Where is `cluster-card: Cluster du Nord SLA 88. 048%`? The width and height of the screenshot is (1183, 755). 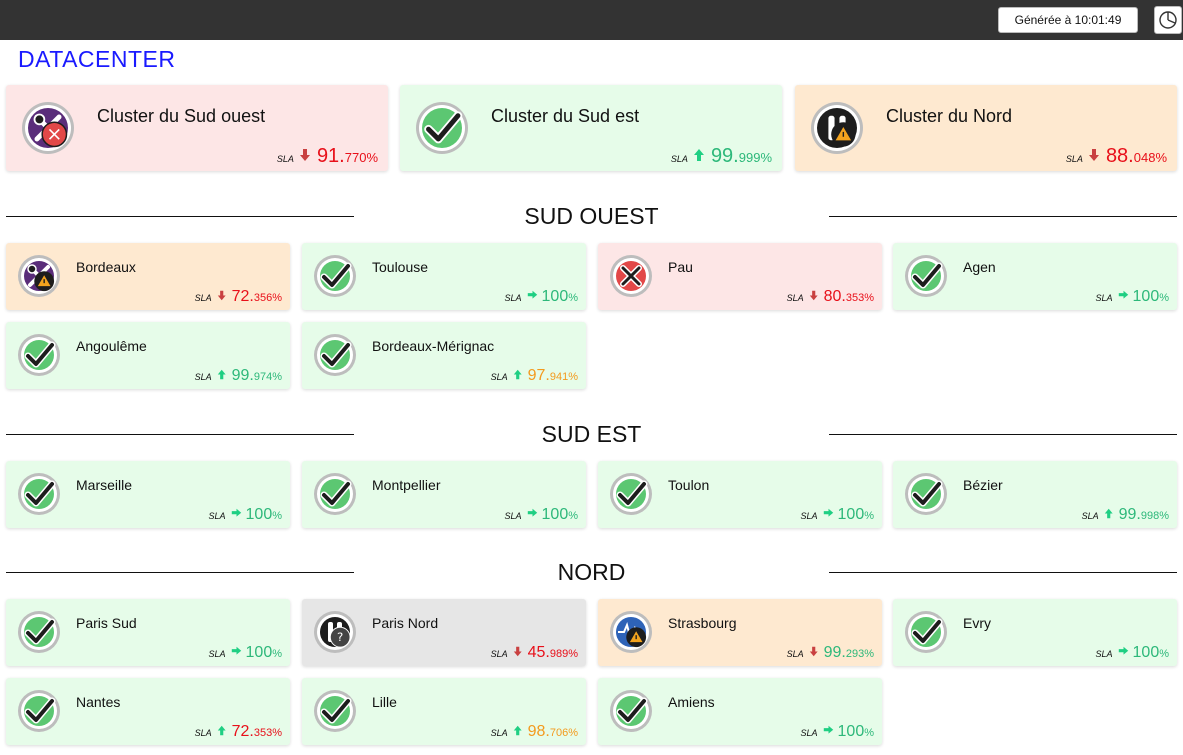 cluster-card: Cluster du Nord SLA 88. 048% is located at coordinates (986, 128).